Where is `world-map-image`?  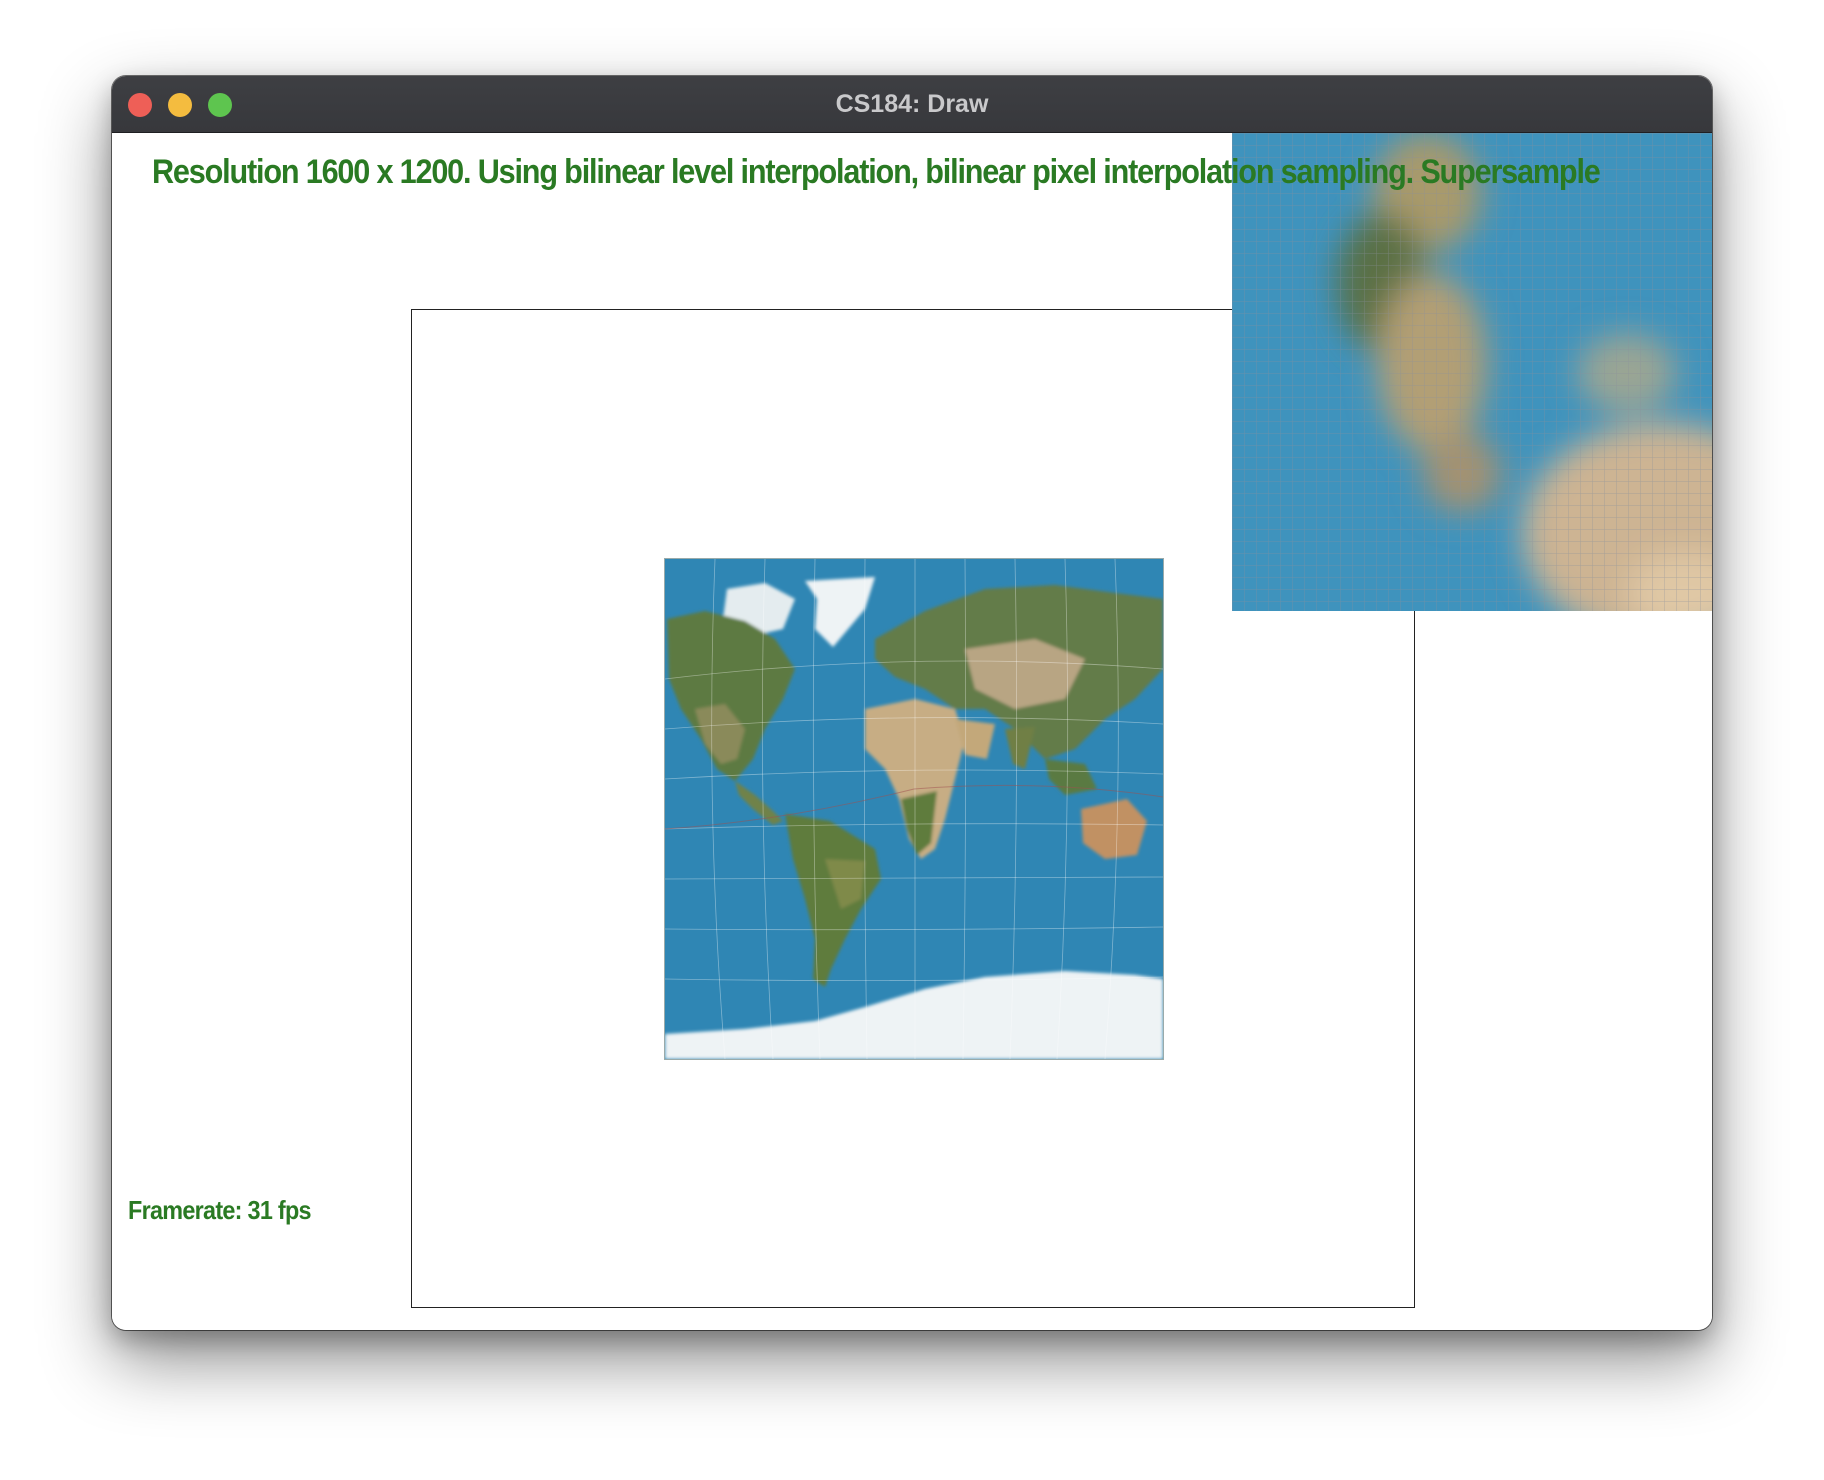 world-map-image is located at coordinates (914, 809).